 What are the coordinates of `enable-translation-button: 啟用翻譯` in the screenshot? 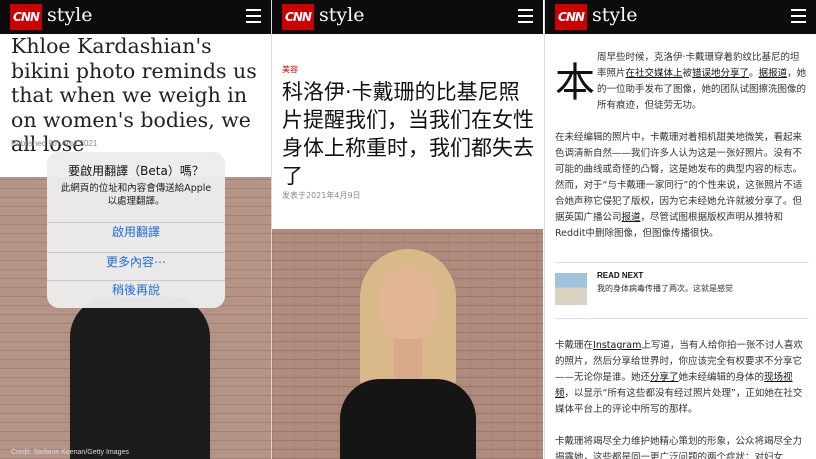 It's located at (136, 237).